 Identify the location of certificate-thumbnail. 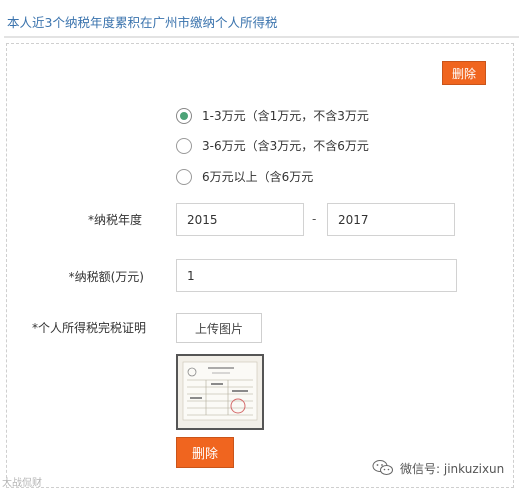
(220, 392).